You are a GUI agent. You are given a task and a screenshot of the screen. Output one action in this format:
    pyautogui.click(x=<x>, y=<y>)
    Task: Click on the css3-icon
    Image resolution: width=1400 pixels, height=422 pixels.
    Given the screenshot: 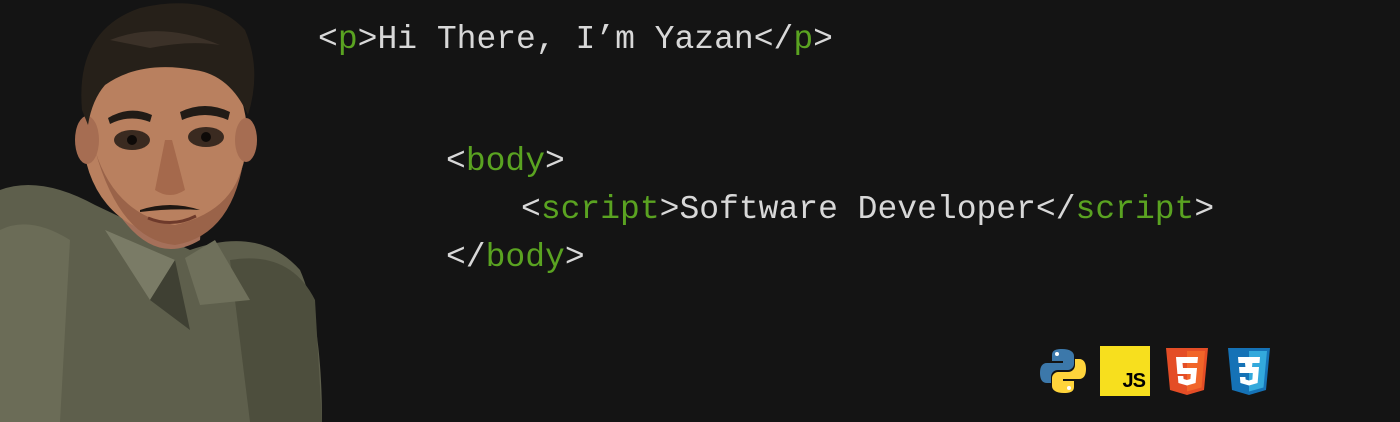 What is the action you would take?
    pyautogui.click(x=1249, y=371)
    